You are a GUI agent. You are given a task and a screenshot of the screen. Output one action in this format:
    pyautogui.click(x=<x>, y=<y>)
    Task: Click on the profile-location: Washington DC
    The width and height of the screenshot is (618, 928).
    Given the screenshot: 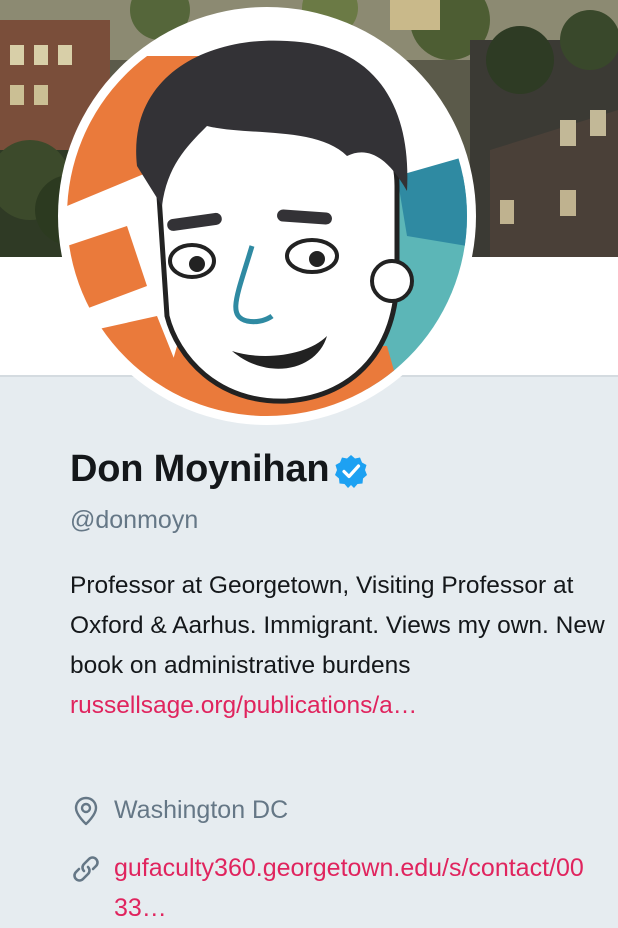 What is the action you would take?
    pyautogui.click(x=179, y=810)
    